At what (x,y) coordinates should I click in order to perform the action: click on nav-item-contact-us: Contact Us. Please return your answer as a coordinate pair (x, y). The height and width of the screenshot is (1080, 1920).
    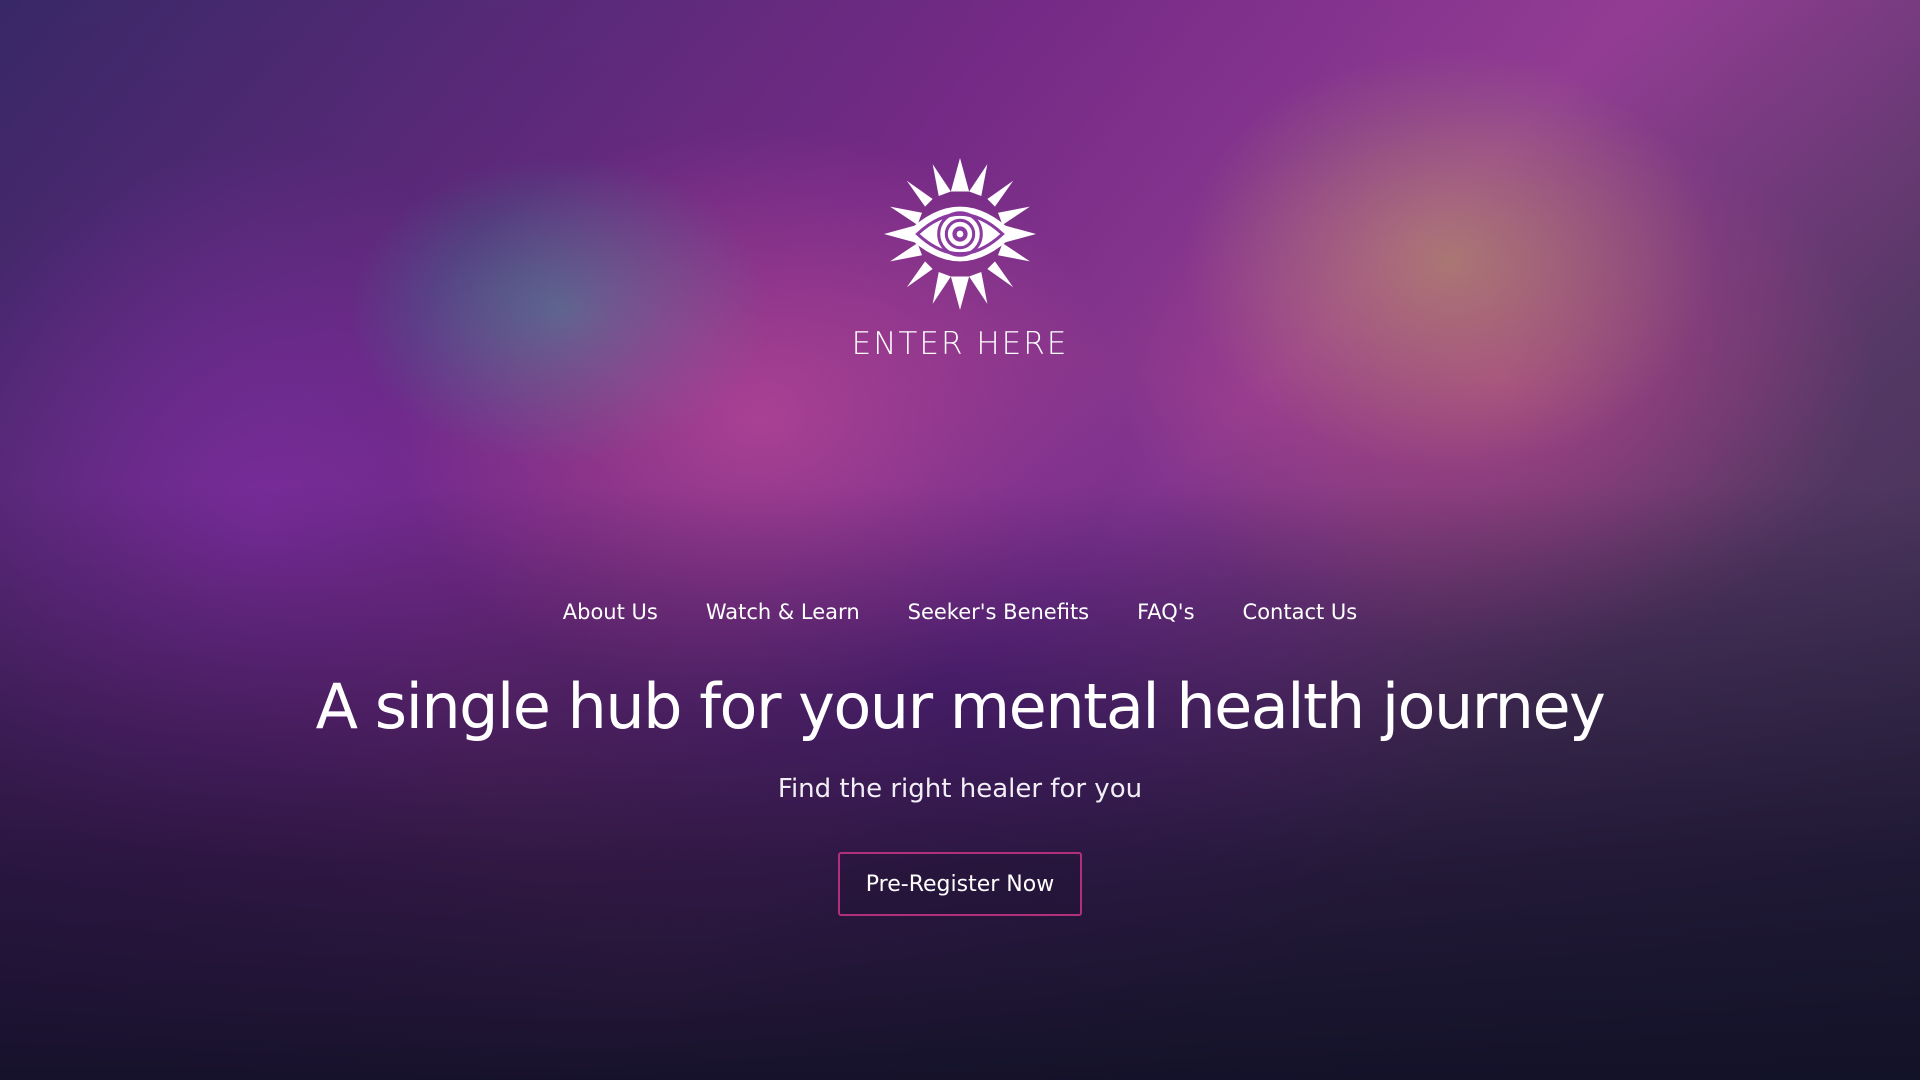
    Looking at the image, I should click on (1300, 612).